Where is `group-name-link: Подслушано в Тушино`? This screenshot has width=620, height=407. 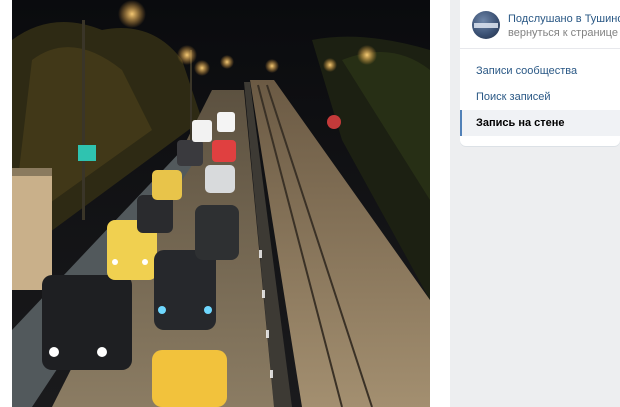 group-name-link: Подслушано в Тушино is located at coordinates (564, 19).